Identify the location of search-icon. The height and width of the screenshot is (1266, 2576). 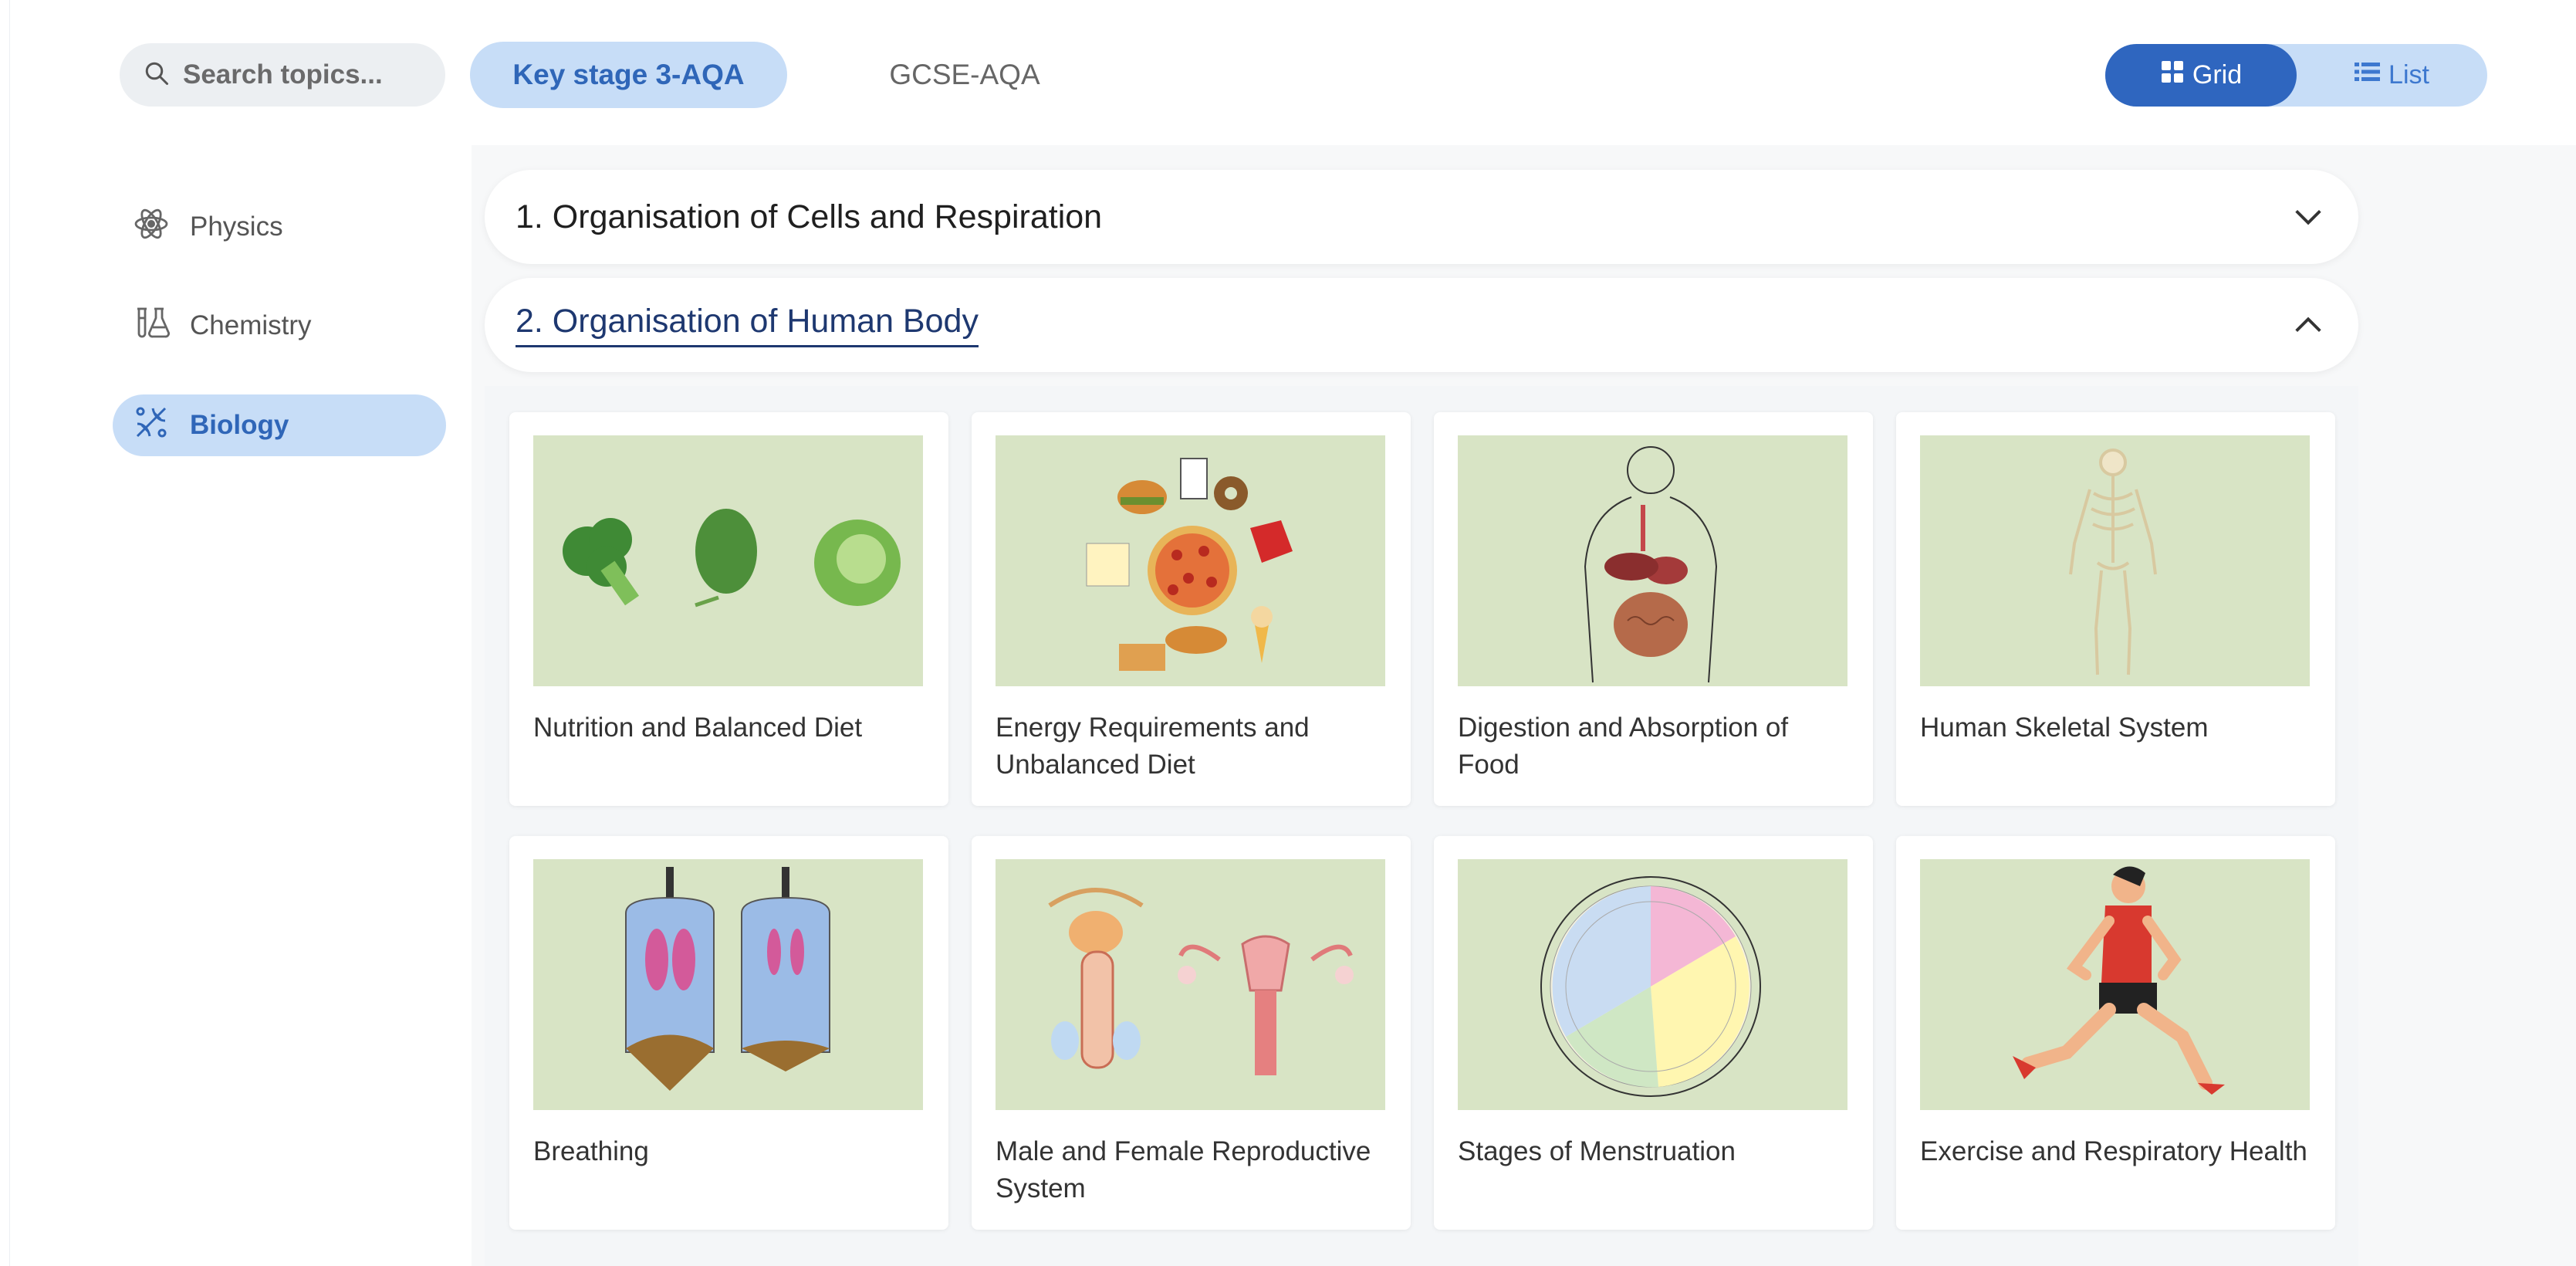
(157, 75).